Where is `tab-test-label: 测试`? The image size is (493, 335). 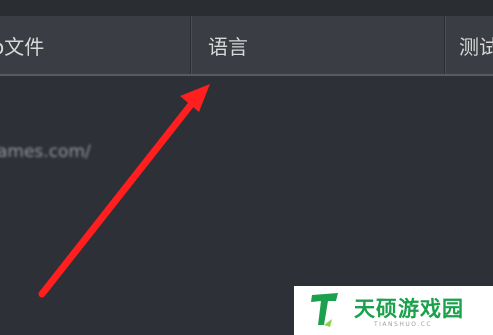
tab-test-label: 测试 is located at coordinates (476, 46).